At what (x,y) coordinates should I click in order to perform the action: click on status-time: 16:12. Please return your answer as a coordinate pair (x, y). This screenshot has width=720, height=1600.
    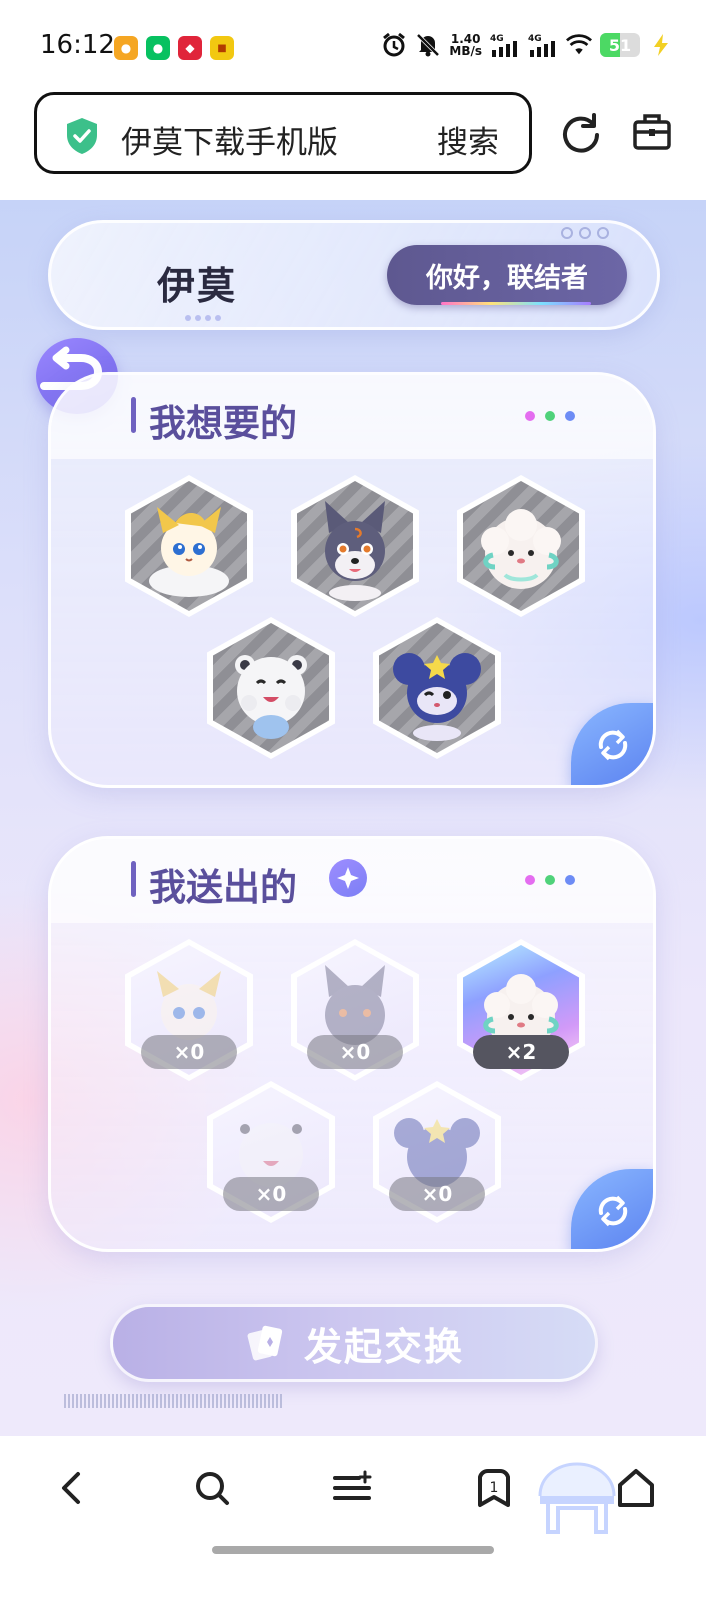
    Looking at the image, I should click on (77, 45).